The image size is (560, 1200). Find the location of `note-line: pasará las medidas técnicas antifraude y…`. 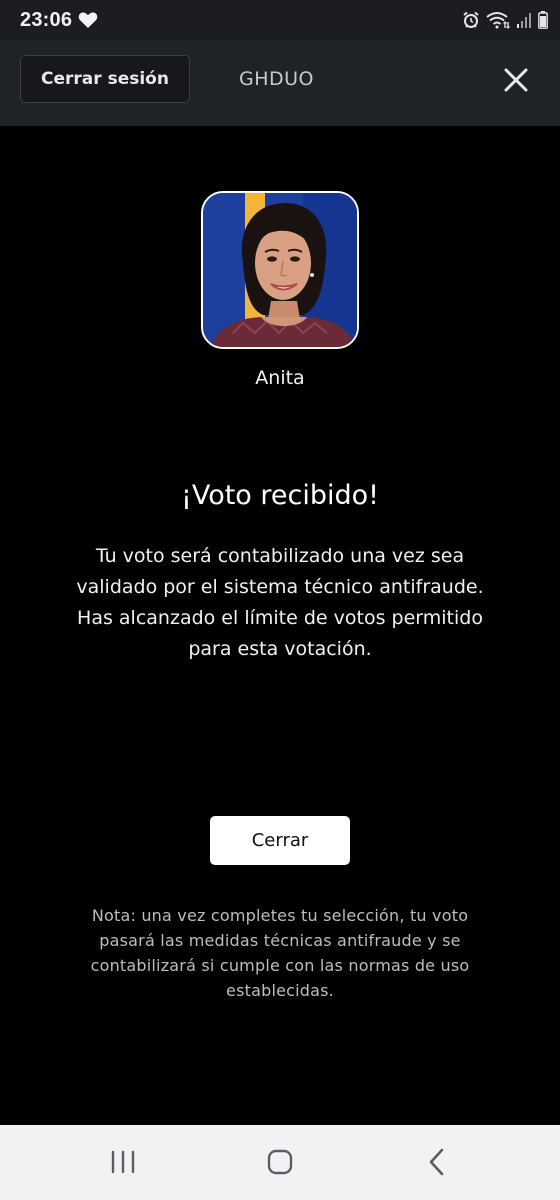

note-line: pasará las medidas técnicas antifraude y… is located at coordinates (280, 940).